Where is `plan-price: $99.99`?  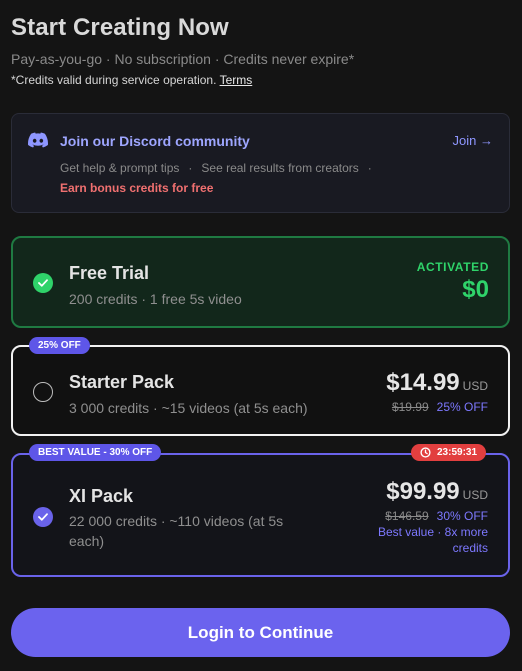
plan-price: $99.99 is located at coordinates (423, 491).